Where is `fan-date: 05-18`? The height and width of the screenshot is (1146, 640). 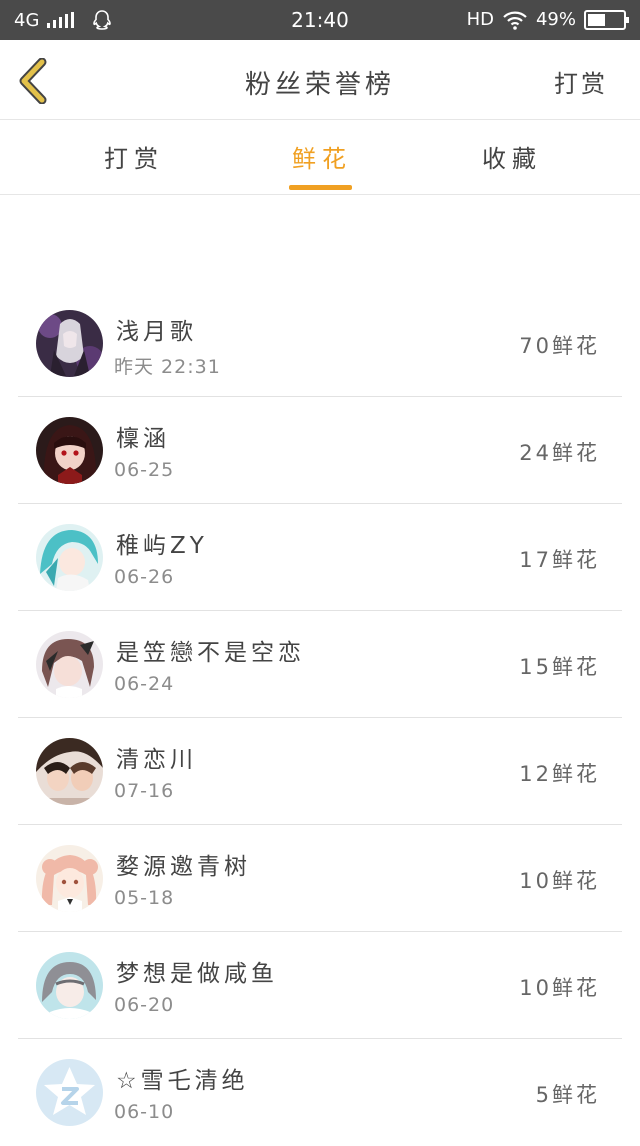
fan-date: 05-18 is located at coordinates (144, 898).